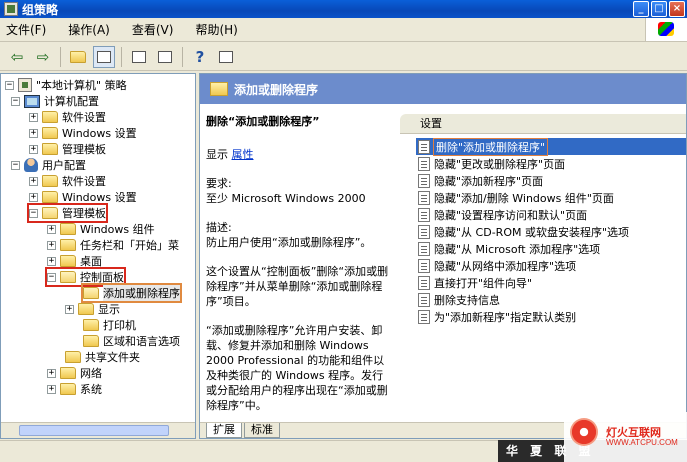  I want to click on menu-bar: 文件(F) 操作(A) 查看(V) 帮助(H), so click(343, 30).